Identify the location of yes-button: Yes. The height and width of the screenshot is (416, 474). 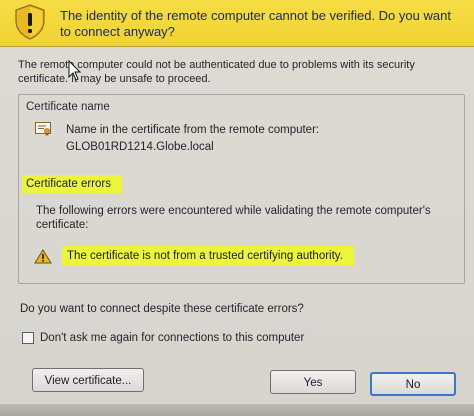
(313, 382).